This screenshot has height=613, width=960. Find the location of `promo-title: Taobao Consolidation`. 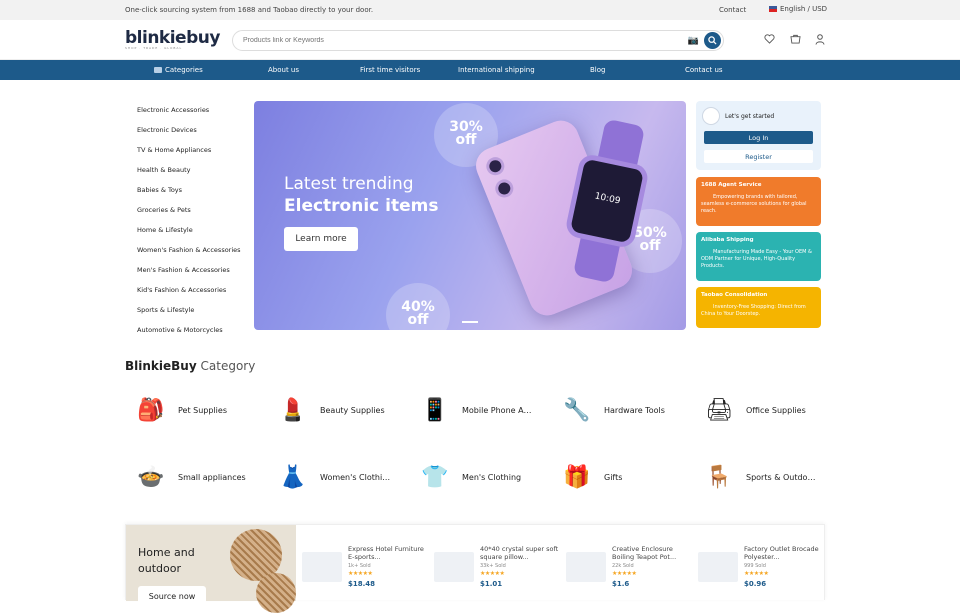

promo-title: Taobao Consolidation is located at coordinates (734, 295).